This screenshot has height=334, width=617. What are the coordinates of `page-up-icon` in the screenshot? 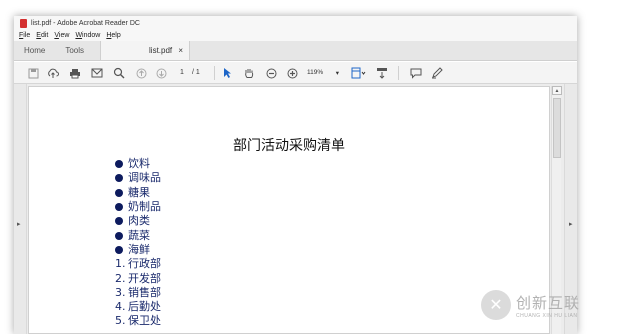 It's located at (141, 73).